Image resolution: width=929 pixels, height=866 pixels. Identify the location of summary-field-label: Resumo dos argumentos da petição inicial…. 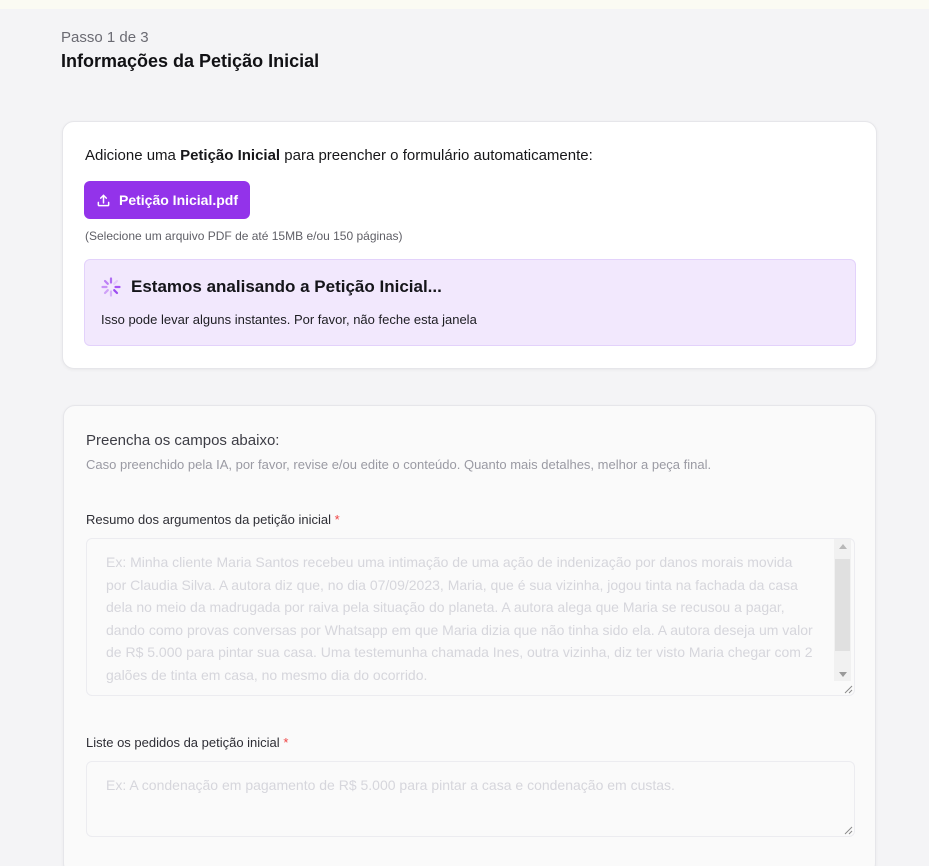
(213, 519).